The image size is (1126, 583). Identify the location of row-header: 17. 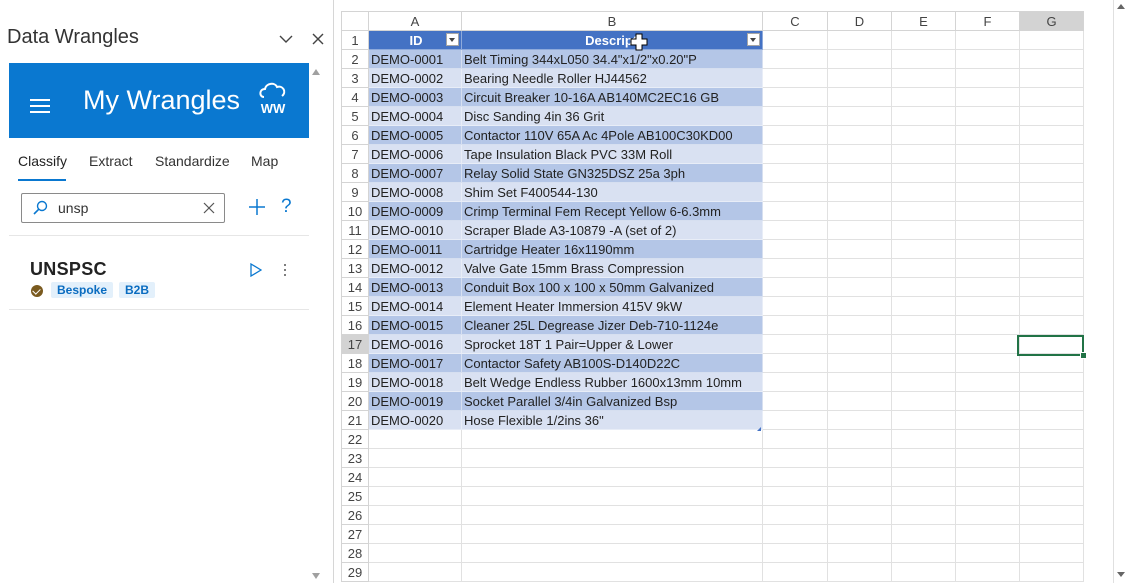
(355, 344).